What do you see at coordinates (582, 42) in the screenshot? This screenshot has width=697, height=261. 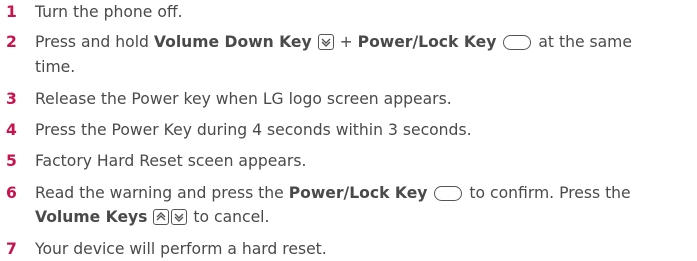 I see `step-text: at the same` at bounding box center [582, 42].